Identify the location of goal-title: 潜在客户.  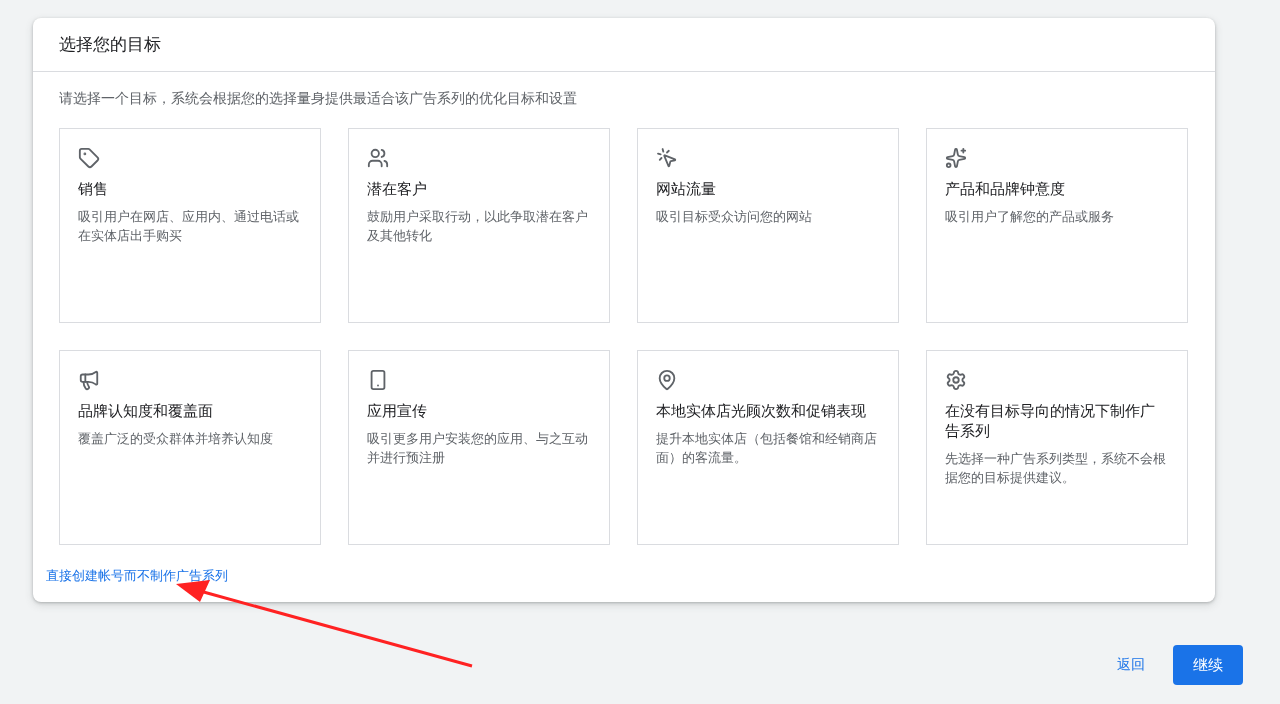
(397, 189).